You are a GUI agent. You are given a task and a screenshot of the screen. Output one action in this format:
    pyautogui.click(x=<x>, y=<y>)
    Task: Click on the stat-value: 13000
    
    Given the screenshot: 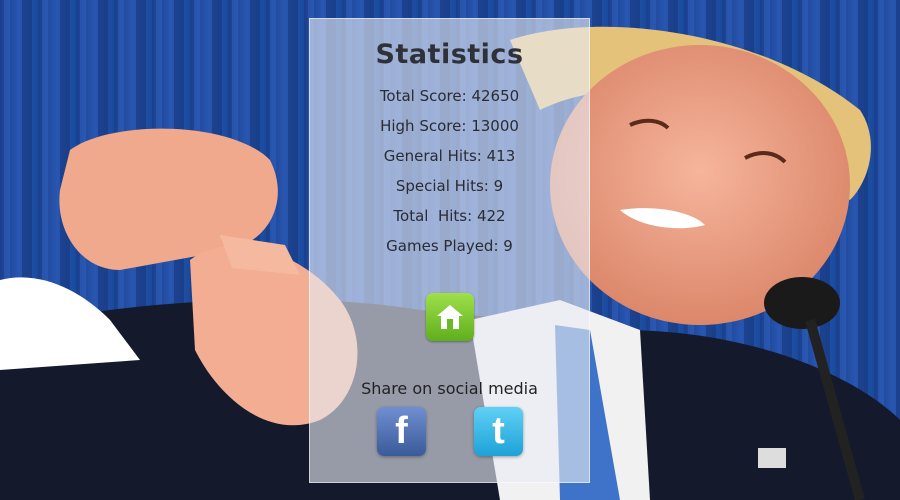 What is the action you would take?
    pyautogui.click(x=495, y=126)
    